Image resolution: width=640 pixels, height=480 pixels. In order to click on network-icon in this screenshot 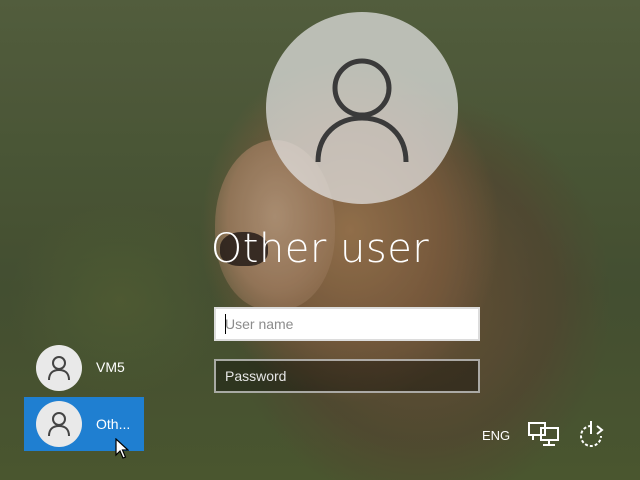, I will do `click(544, 434)`.